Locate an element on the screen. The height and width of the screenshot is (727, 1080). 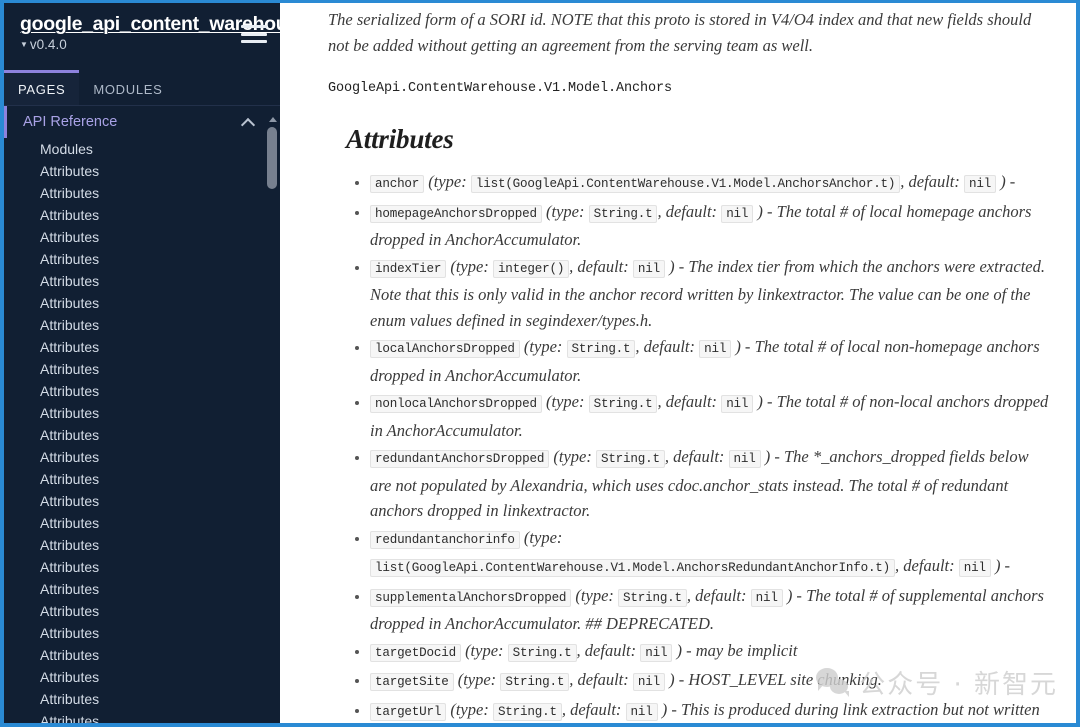
project-title: google_api_content_warehouse is located at coordinates (150, 24).